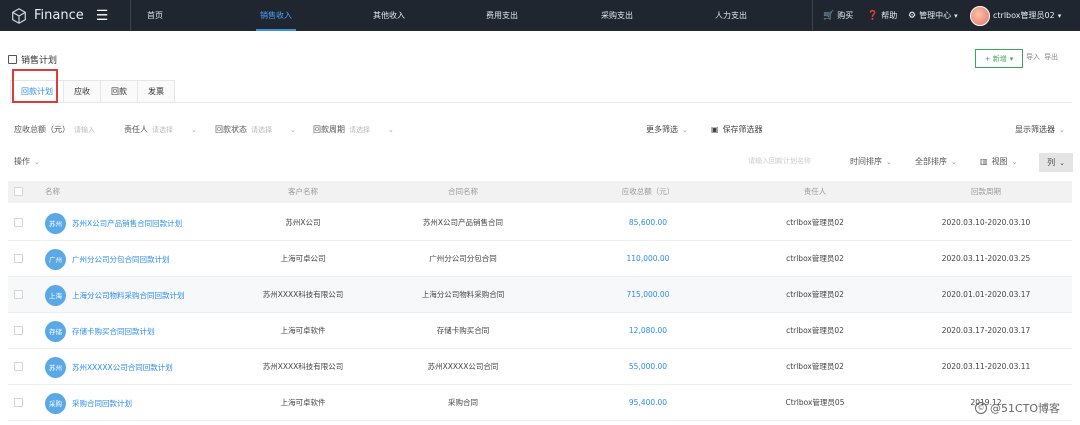 The image size is (1080, 425). Describe the element at coordinates (986, 294) in the screenshot. I see `period-cell: 2020.01.01-2020.03.17` at that location.